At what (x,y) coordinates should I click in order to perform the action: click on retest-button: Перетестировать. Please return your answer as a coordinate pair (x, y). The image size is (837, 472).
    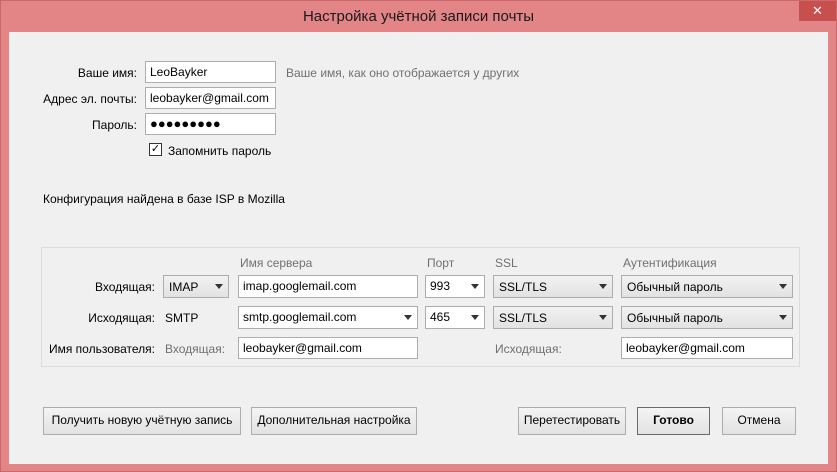
    Looking at the image, I should click on (572, 421).